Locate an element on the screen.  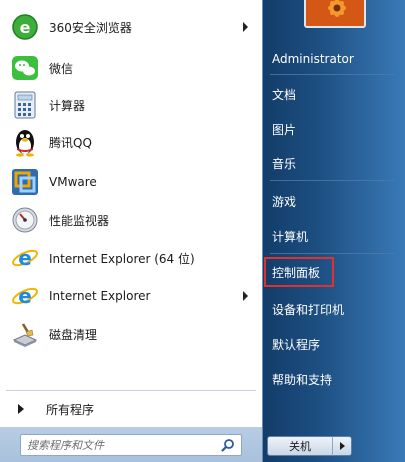
chevron-right-icon is located at coordinates (342, 446).